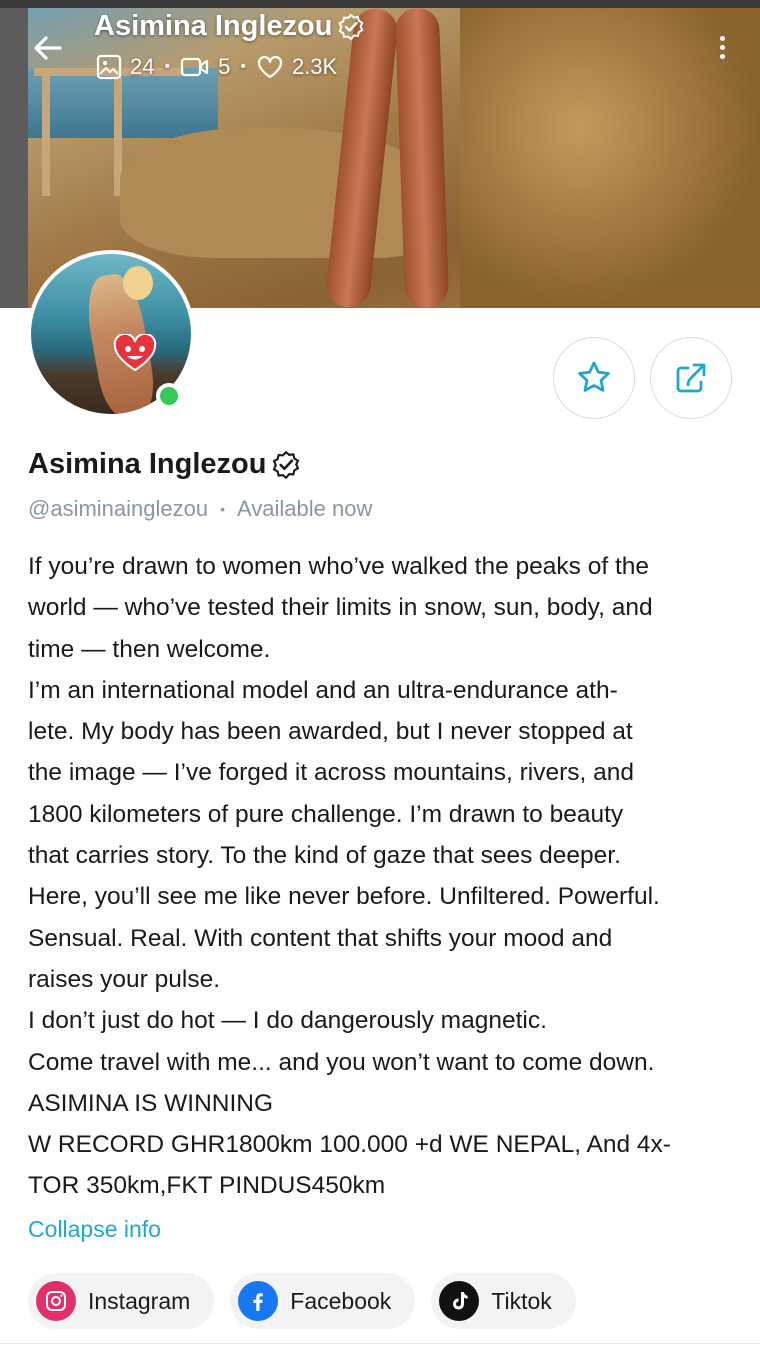 The image size is (760, 1348). Describe the element at coordinates (149, 649) in the screenshot. I see `bio-line: time — then welcome.` at that location.